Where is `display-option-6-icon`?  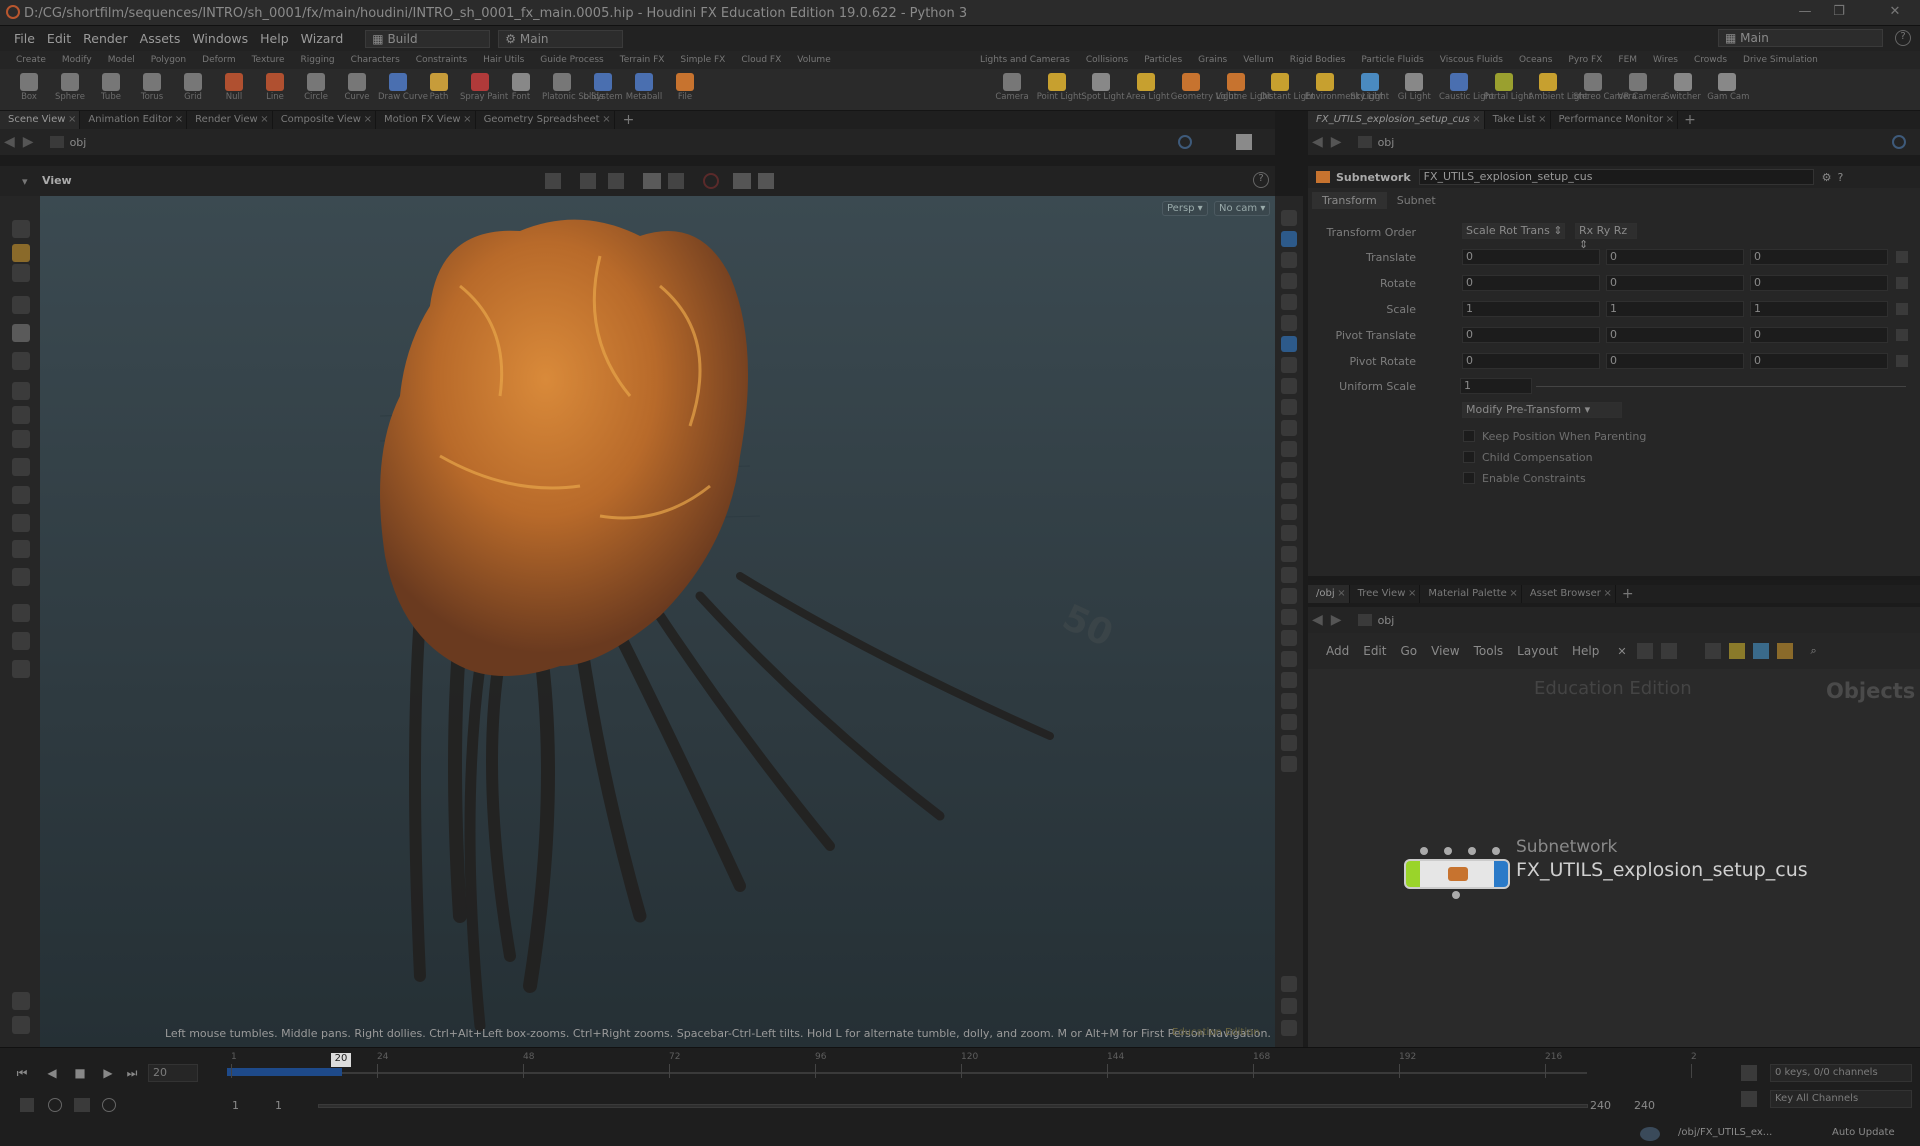
display-option-6-icon is located at coordinates (1289, 323).